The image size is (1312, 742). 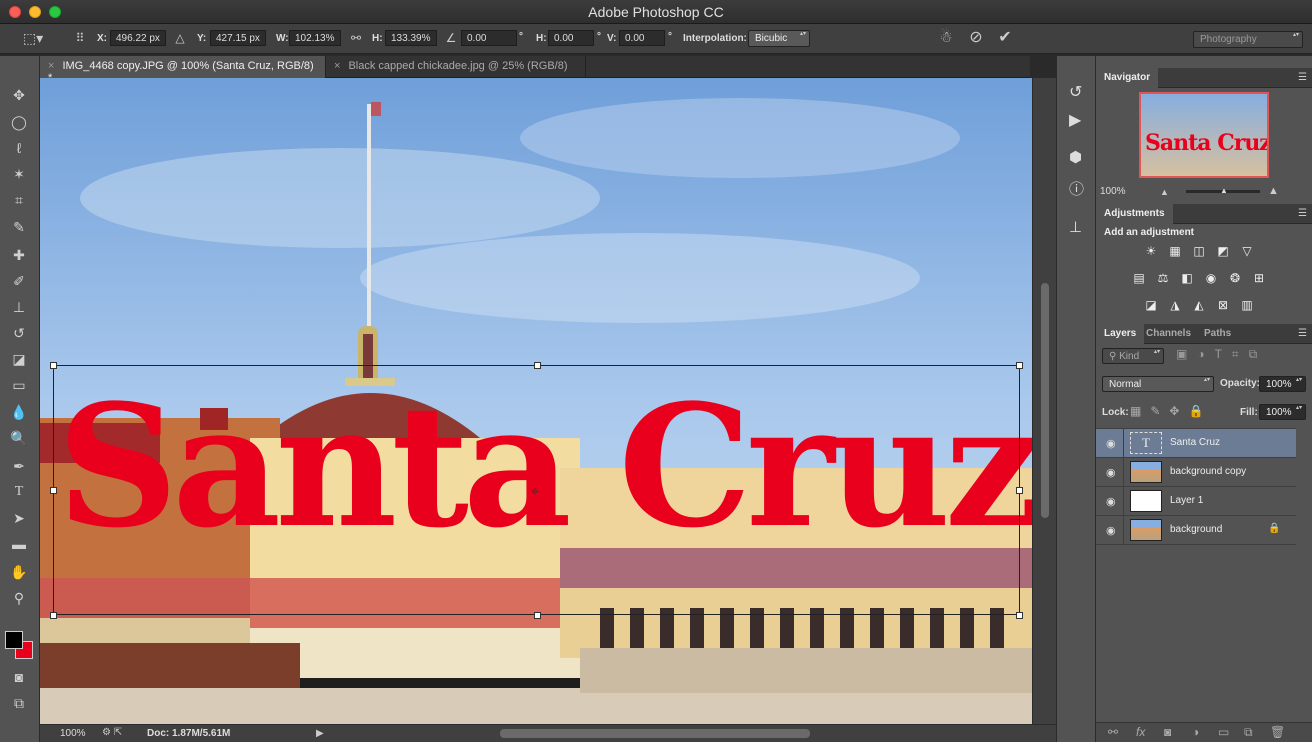 What do you see at coordinates (1075, 157) in the screenshot?
I see `3d-icon: ⬢` at bounding box center [1075, 157].